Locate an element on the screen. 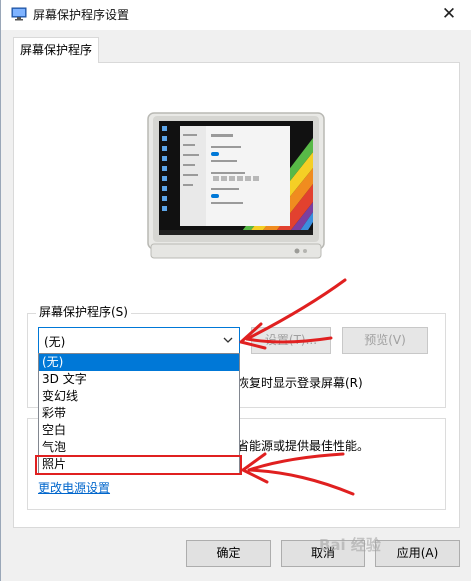  window-title: 屏幕保护程序设置 is located at coordinates (81, 15).